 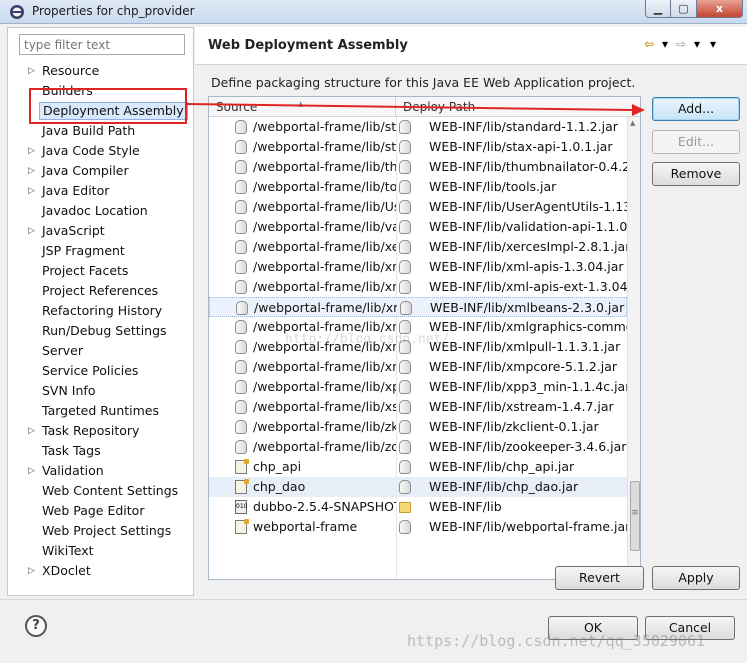 What do you see at coordinates (73, 470) in the screenshot?
I see `nav-item-label: Validation` at bounding box center [73, 470].